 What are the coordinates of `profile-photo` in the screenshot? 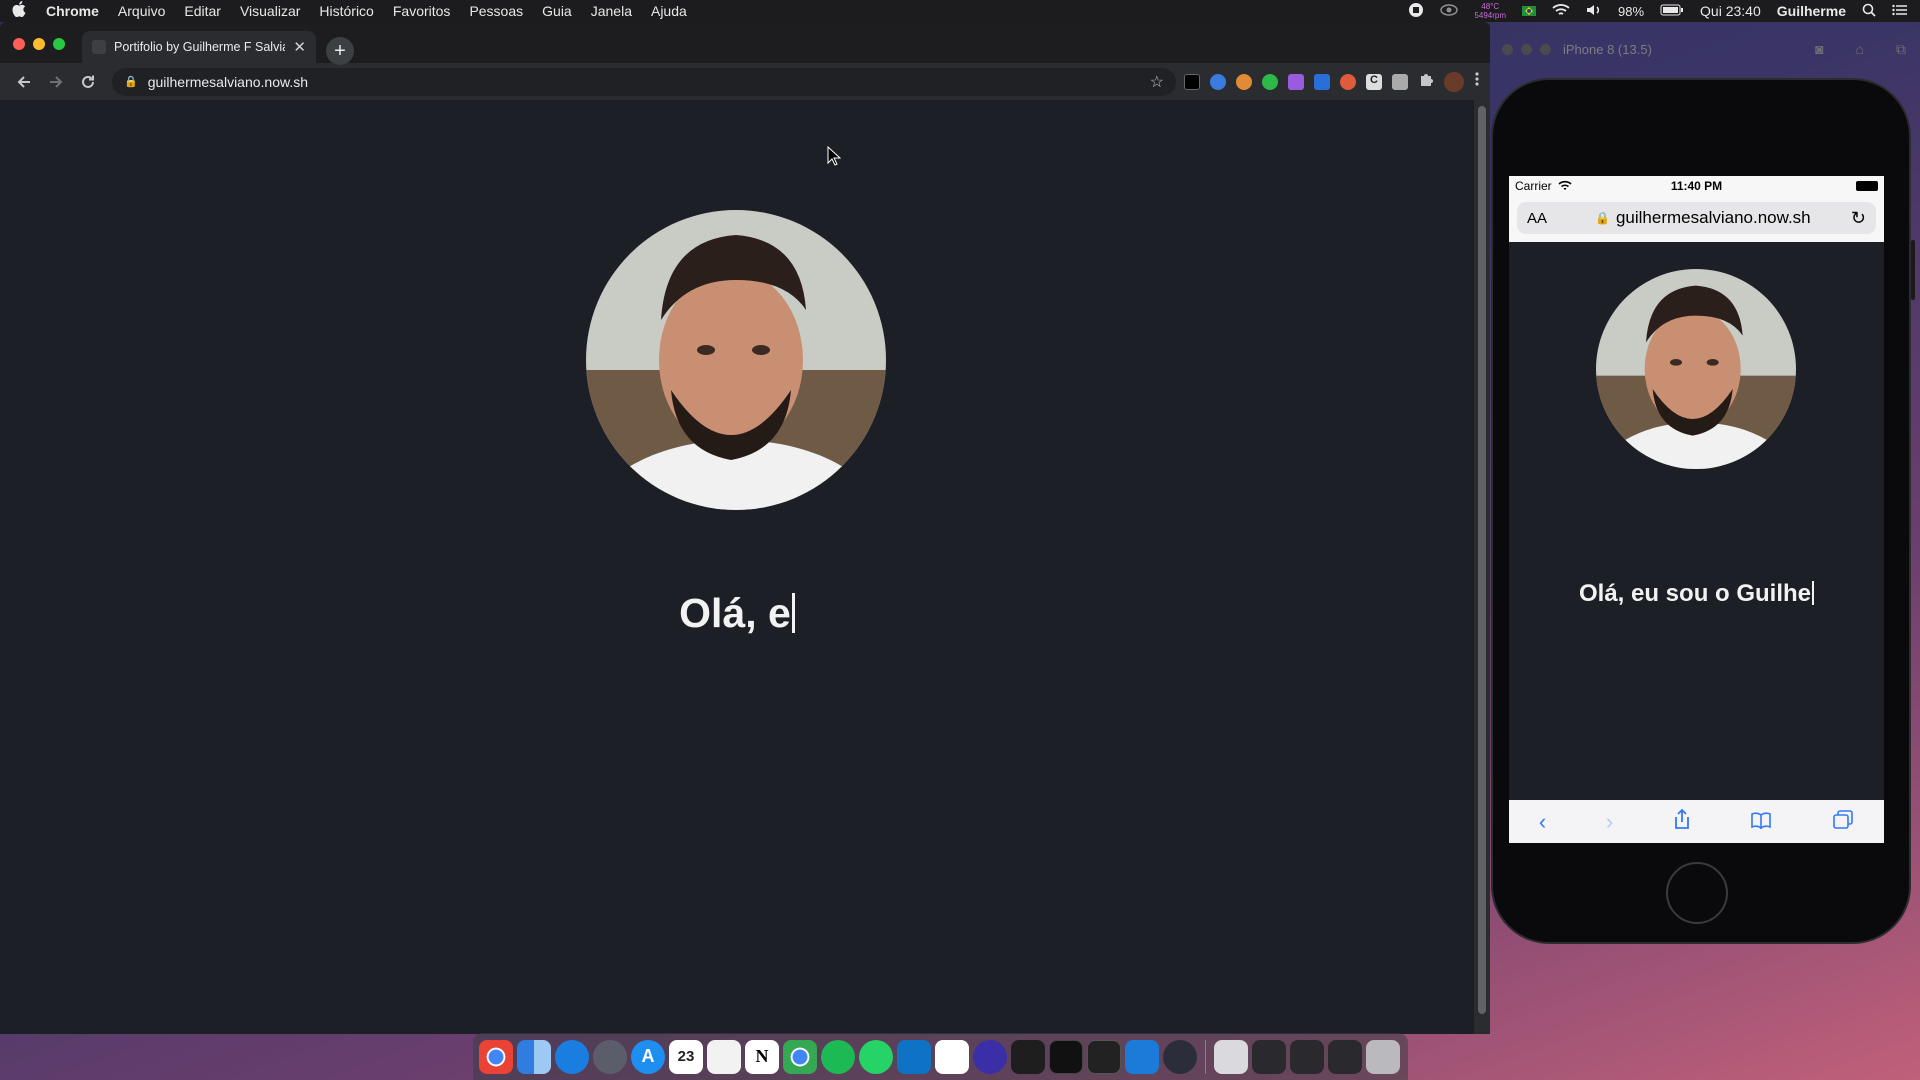 It's located at (736, 360).